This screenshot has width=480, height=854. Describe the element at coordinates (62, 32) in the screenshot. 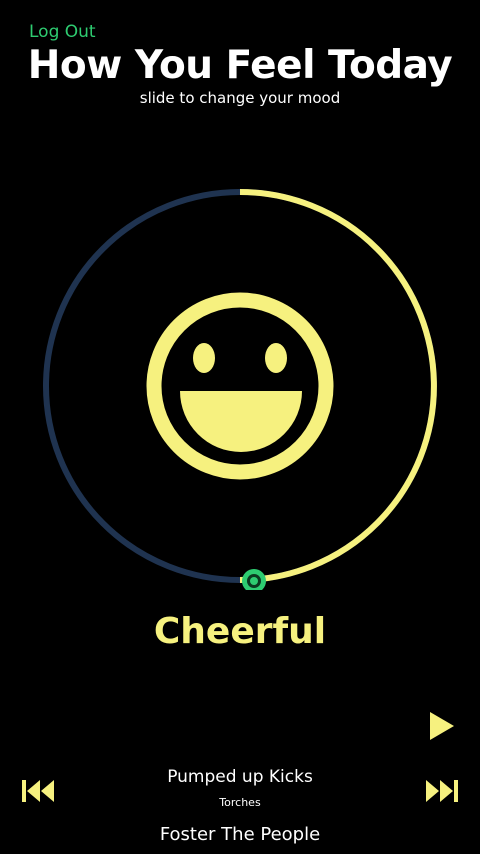

I see `logout-button: Log Out` at that location.